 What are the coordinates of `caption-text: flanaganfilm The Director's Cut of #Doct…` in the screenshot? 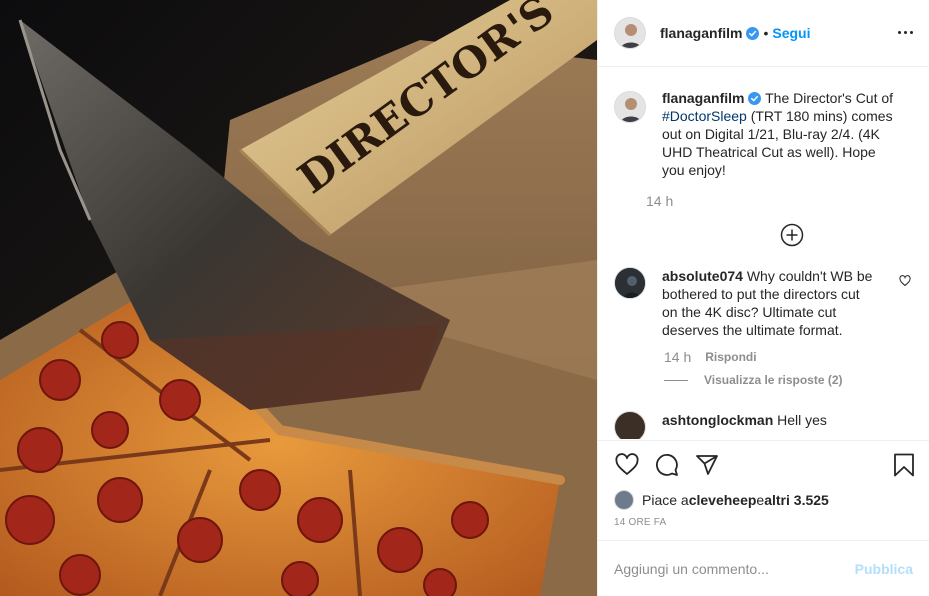 It's located at (782, 134).